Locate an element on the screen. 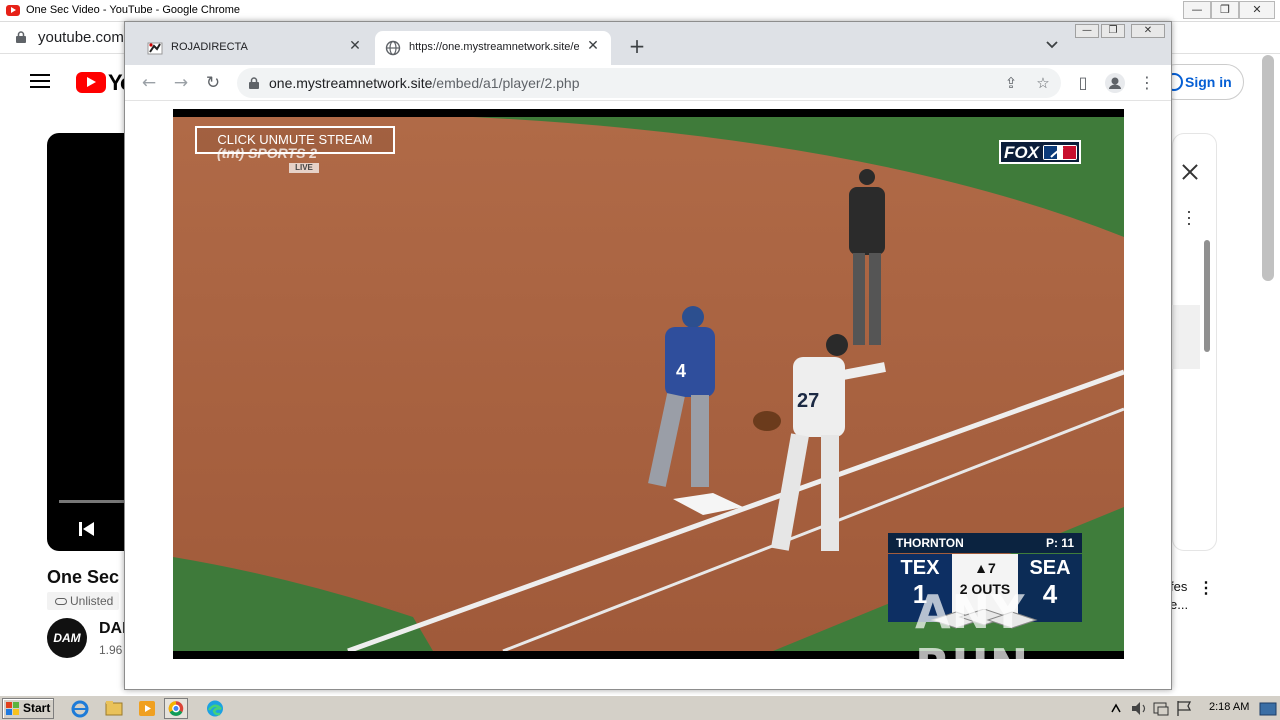  url-path: /embed/a1/player/2.php is located at coordinates (506, 83).